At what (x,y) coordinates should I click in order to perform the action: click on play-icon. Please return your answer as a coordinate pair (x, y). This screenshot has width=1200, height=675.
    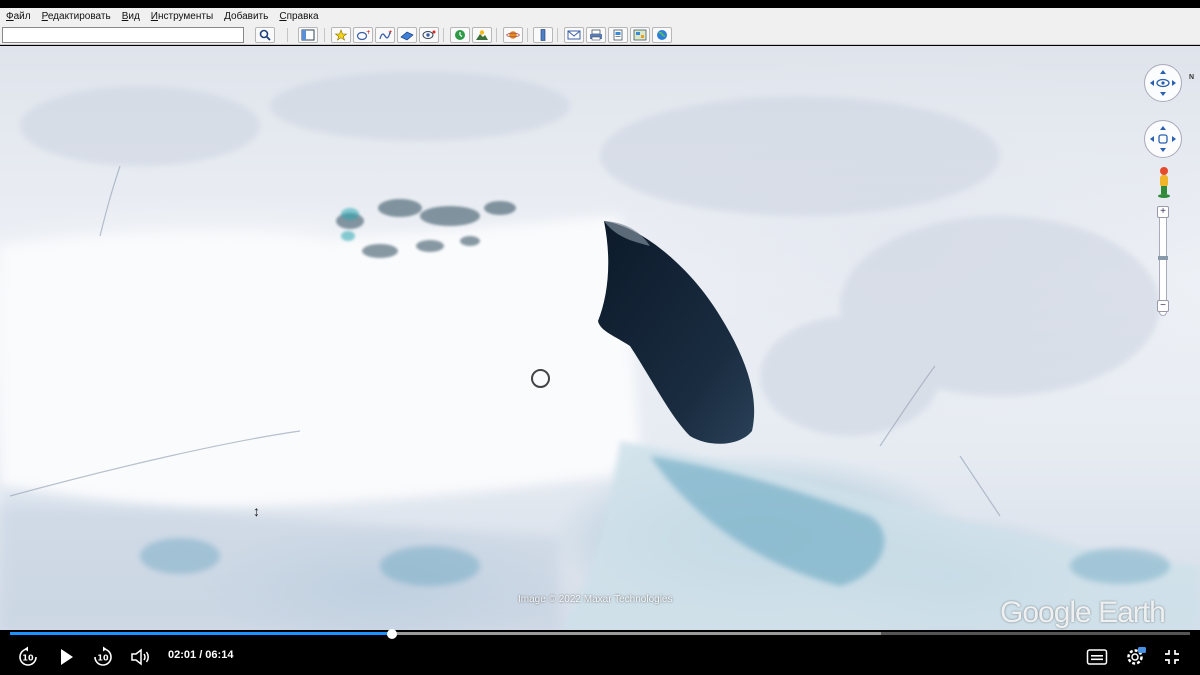
    Looking at the image, I should click on (67, 657).